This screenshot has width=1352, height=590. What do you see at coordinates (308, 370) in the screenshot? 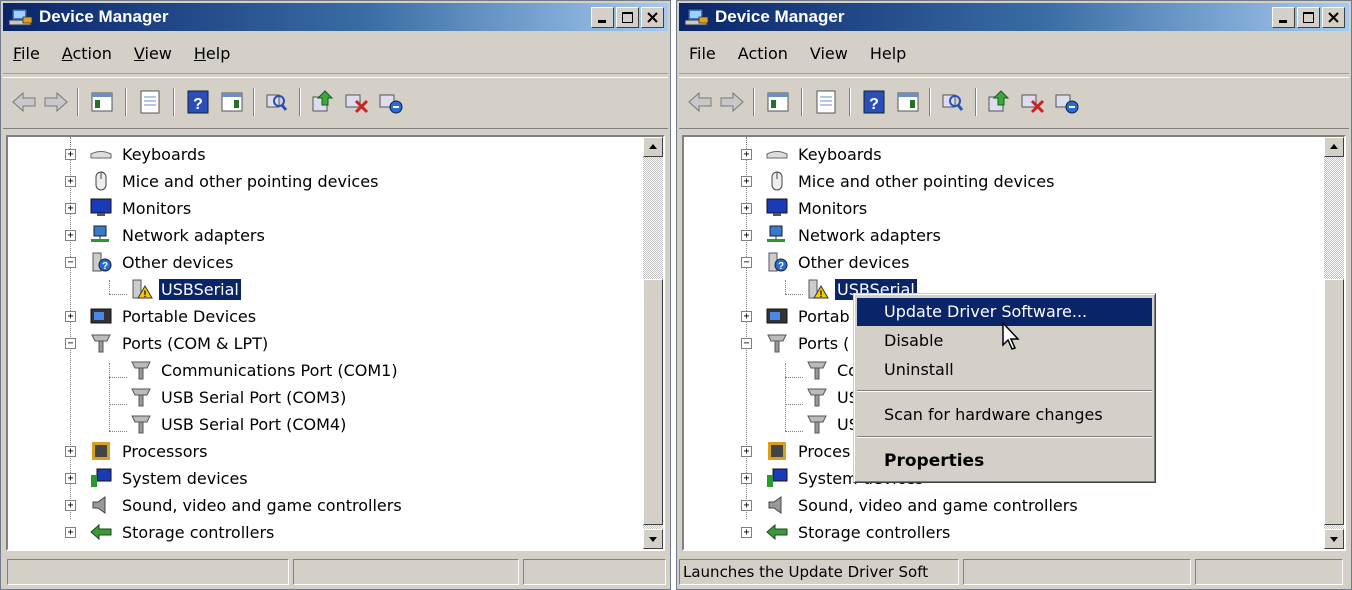
I see `tree-item-com1: Communications Port (COM1)` at bounding box center [308, 370].